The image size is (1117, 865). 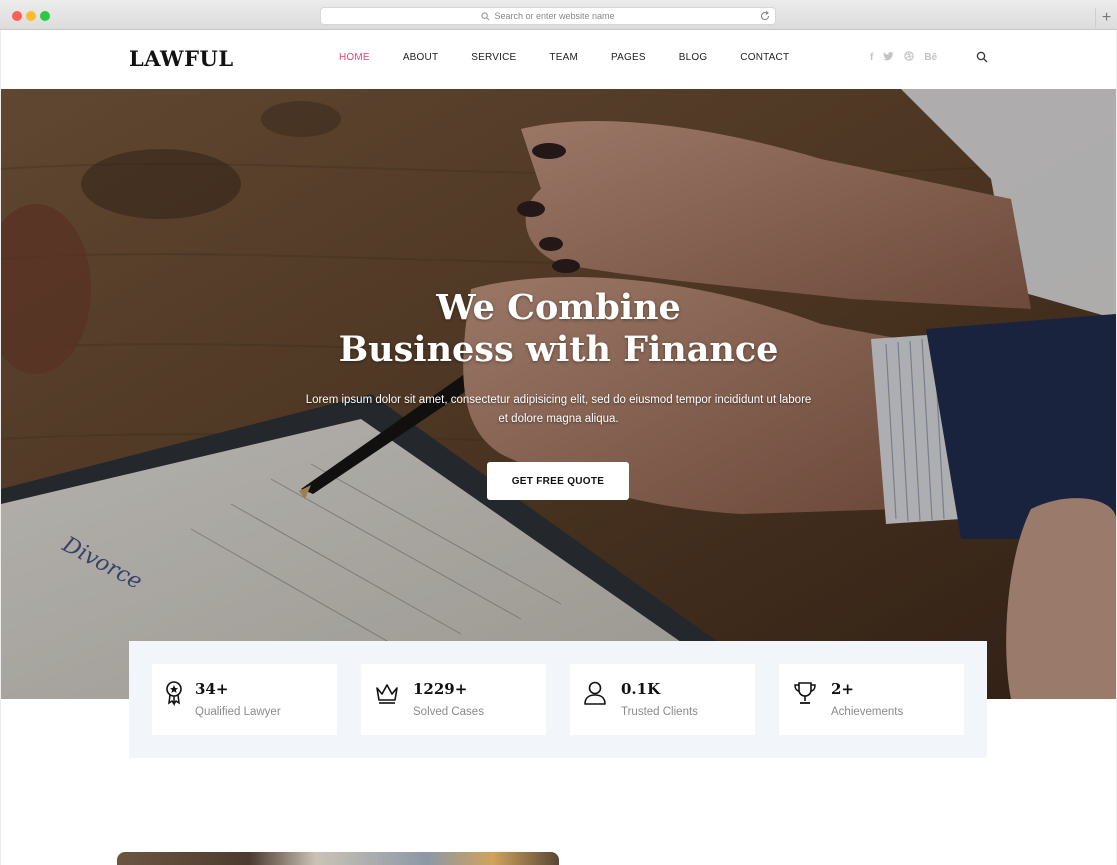 What do you see at coordinates (693, 57) in the screenshot?
I see `menu-item-blog: BLOG` at bounding box center [693, 57].